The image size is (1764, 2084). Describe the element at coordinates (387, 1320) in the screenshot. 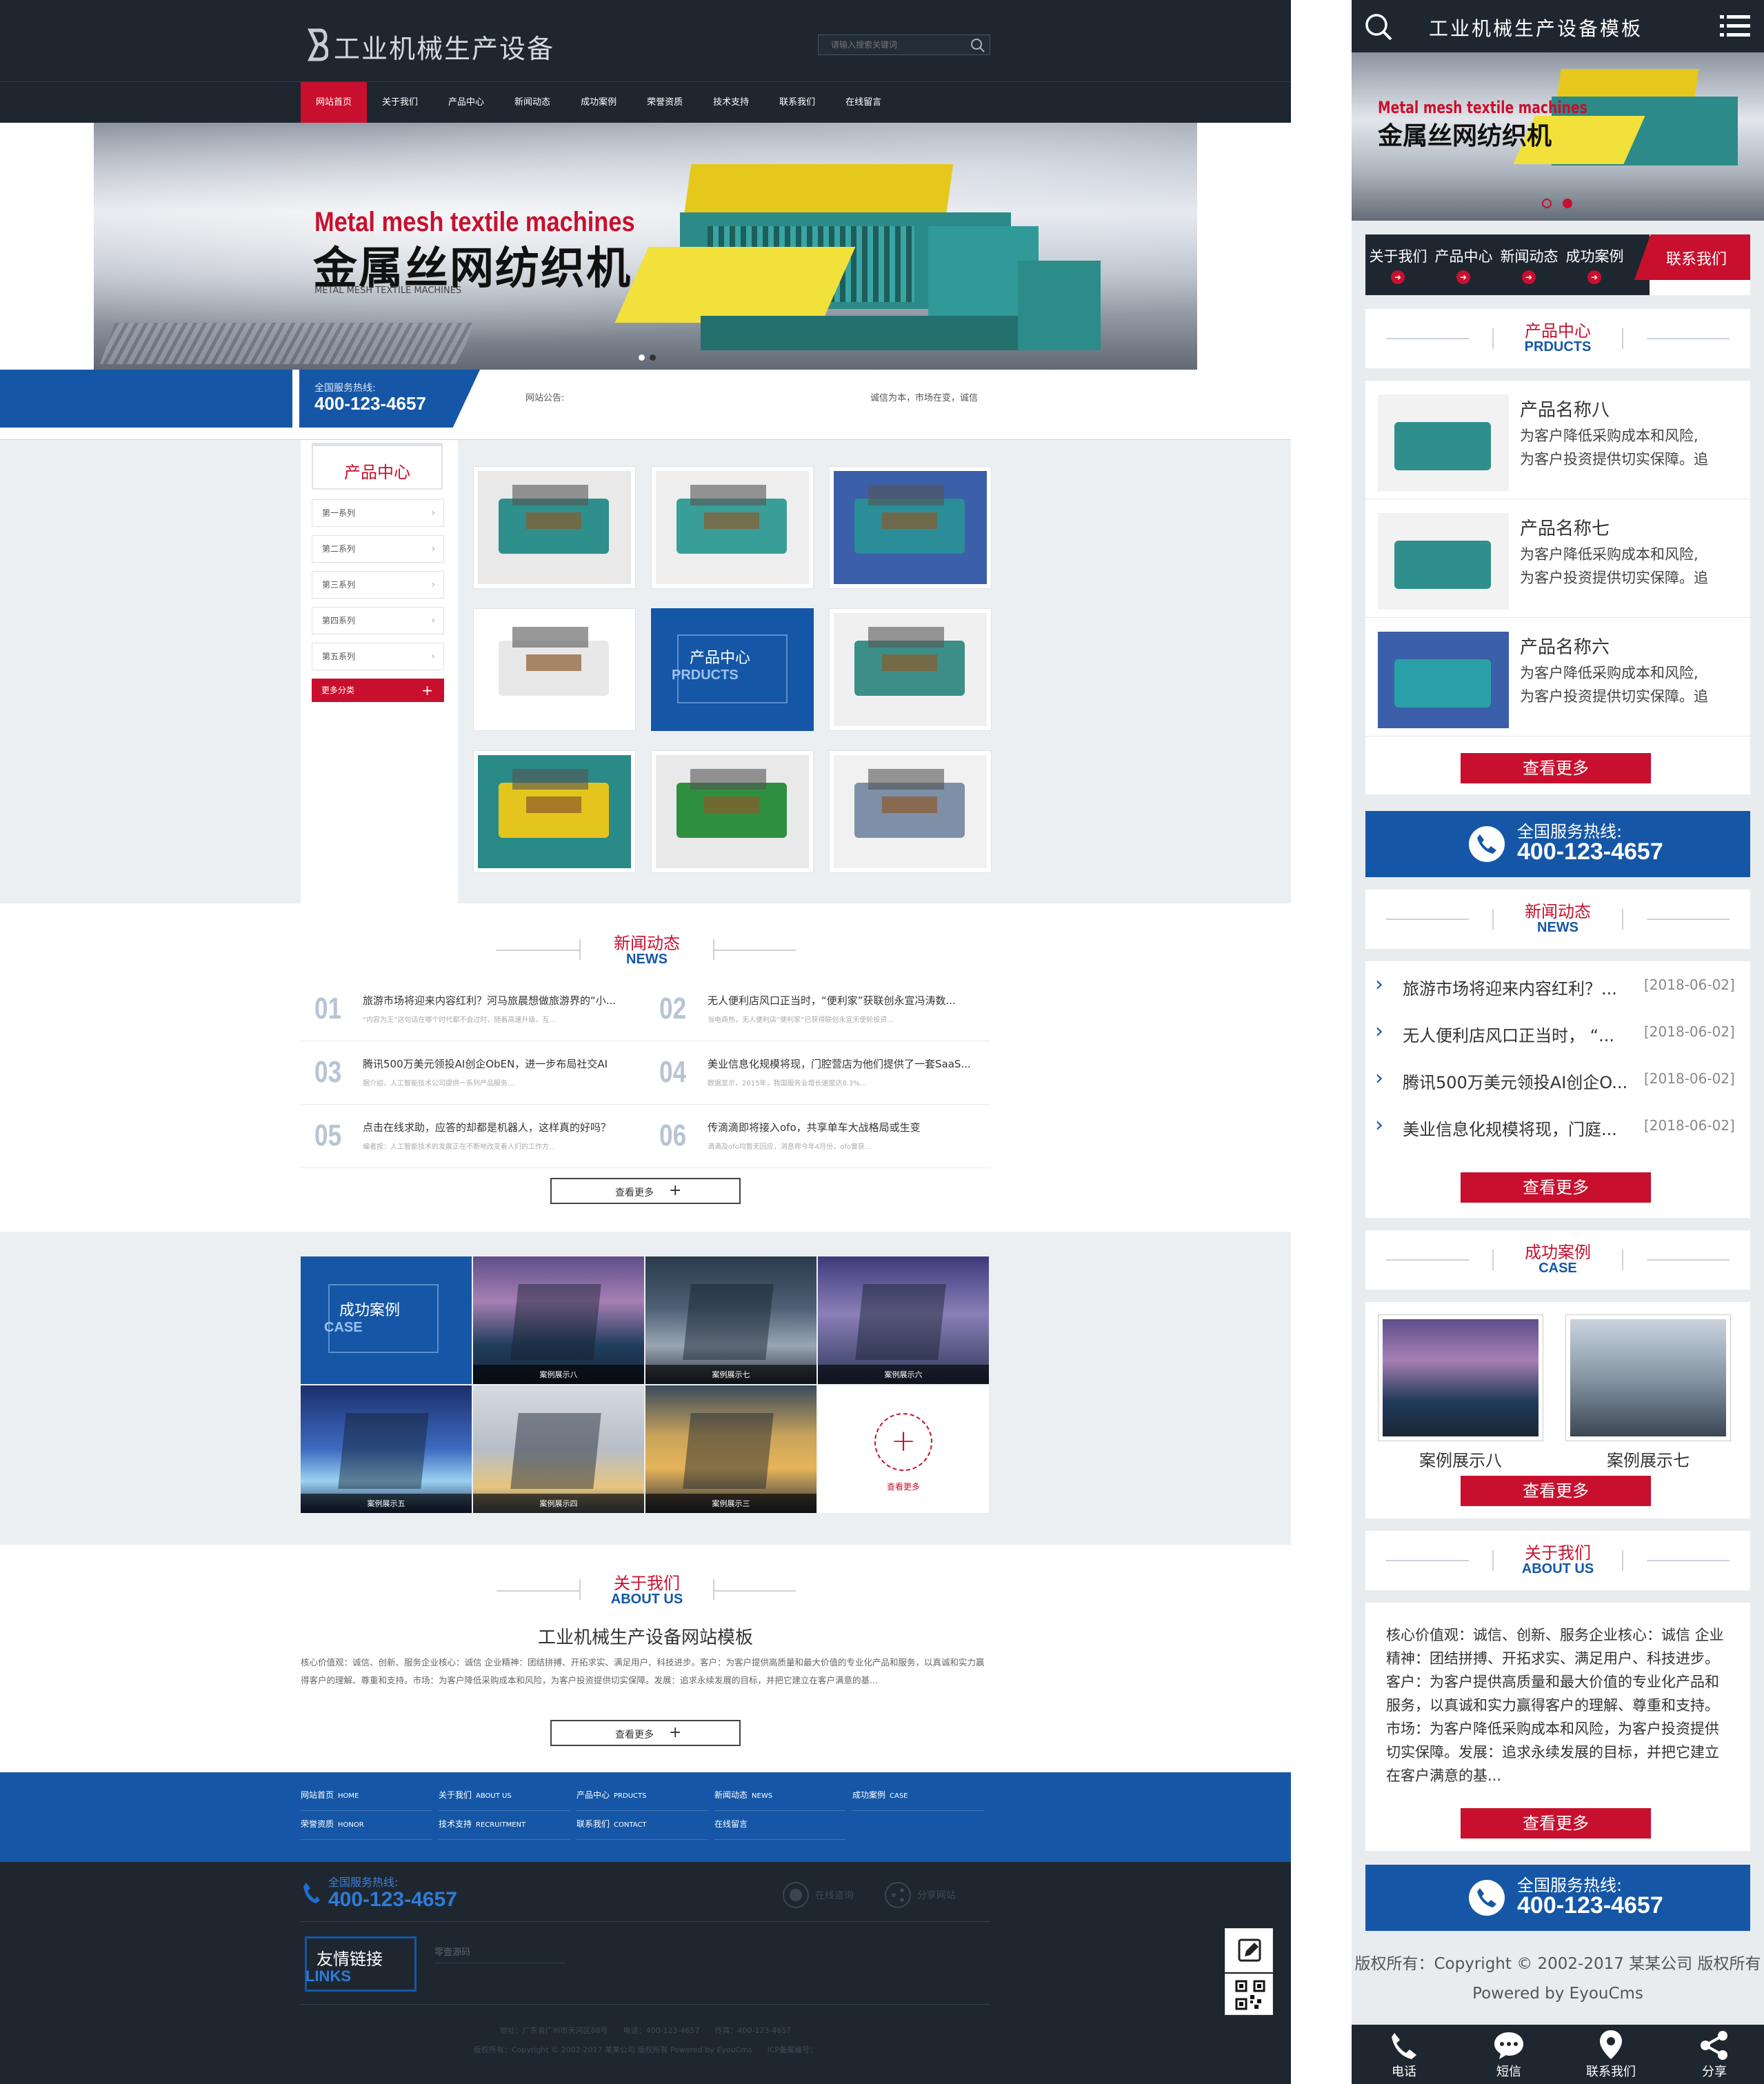

I see `case-title-tile: 成功案例 CASE` at that location.